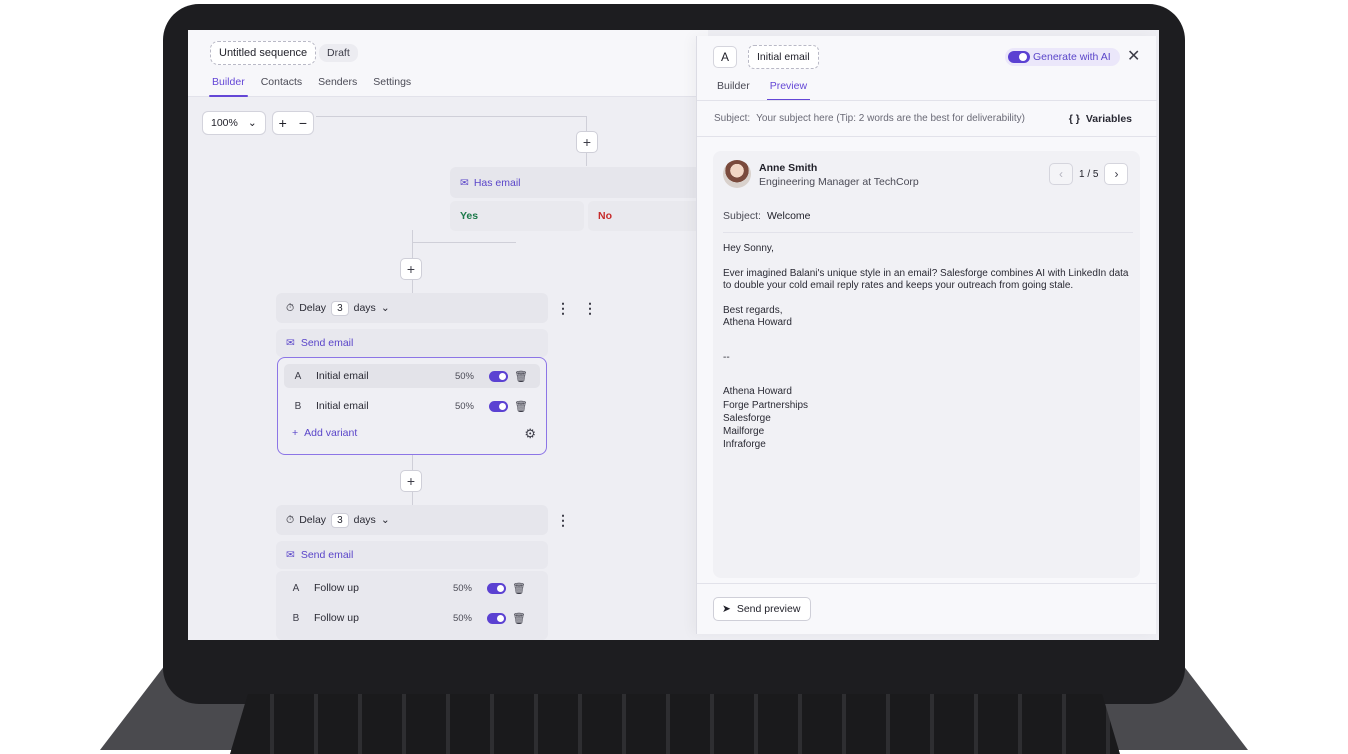 The width and height of the screenshot is (1348, 754). I want to click on variant-letter: A, so click(296, 588).